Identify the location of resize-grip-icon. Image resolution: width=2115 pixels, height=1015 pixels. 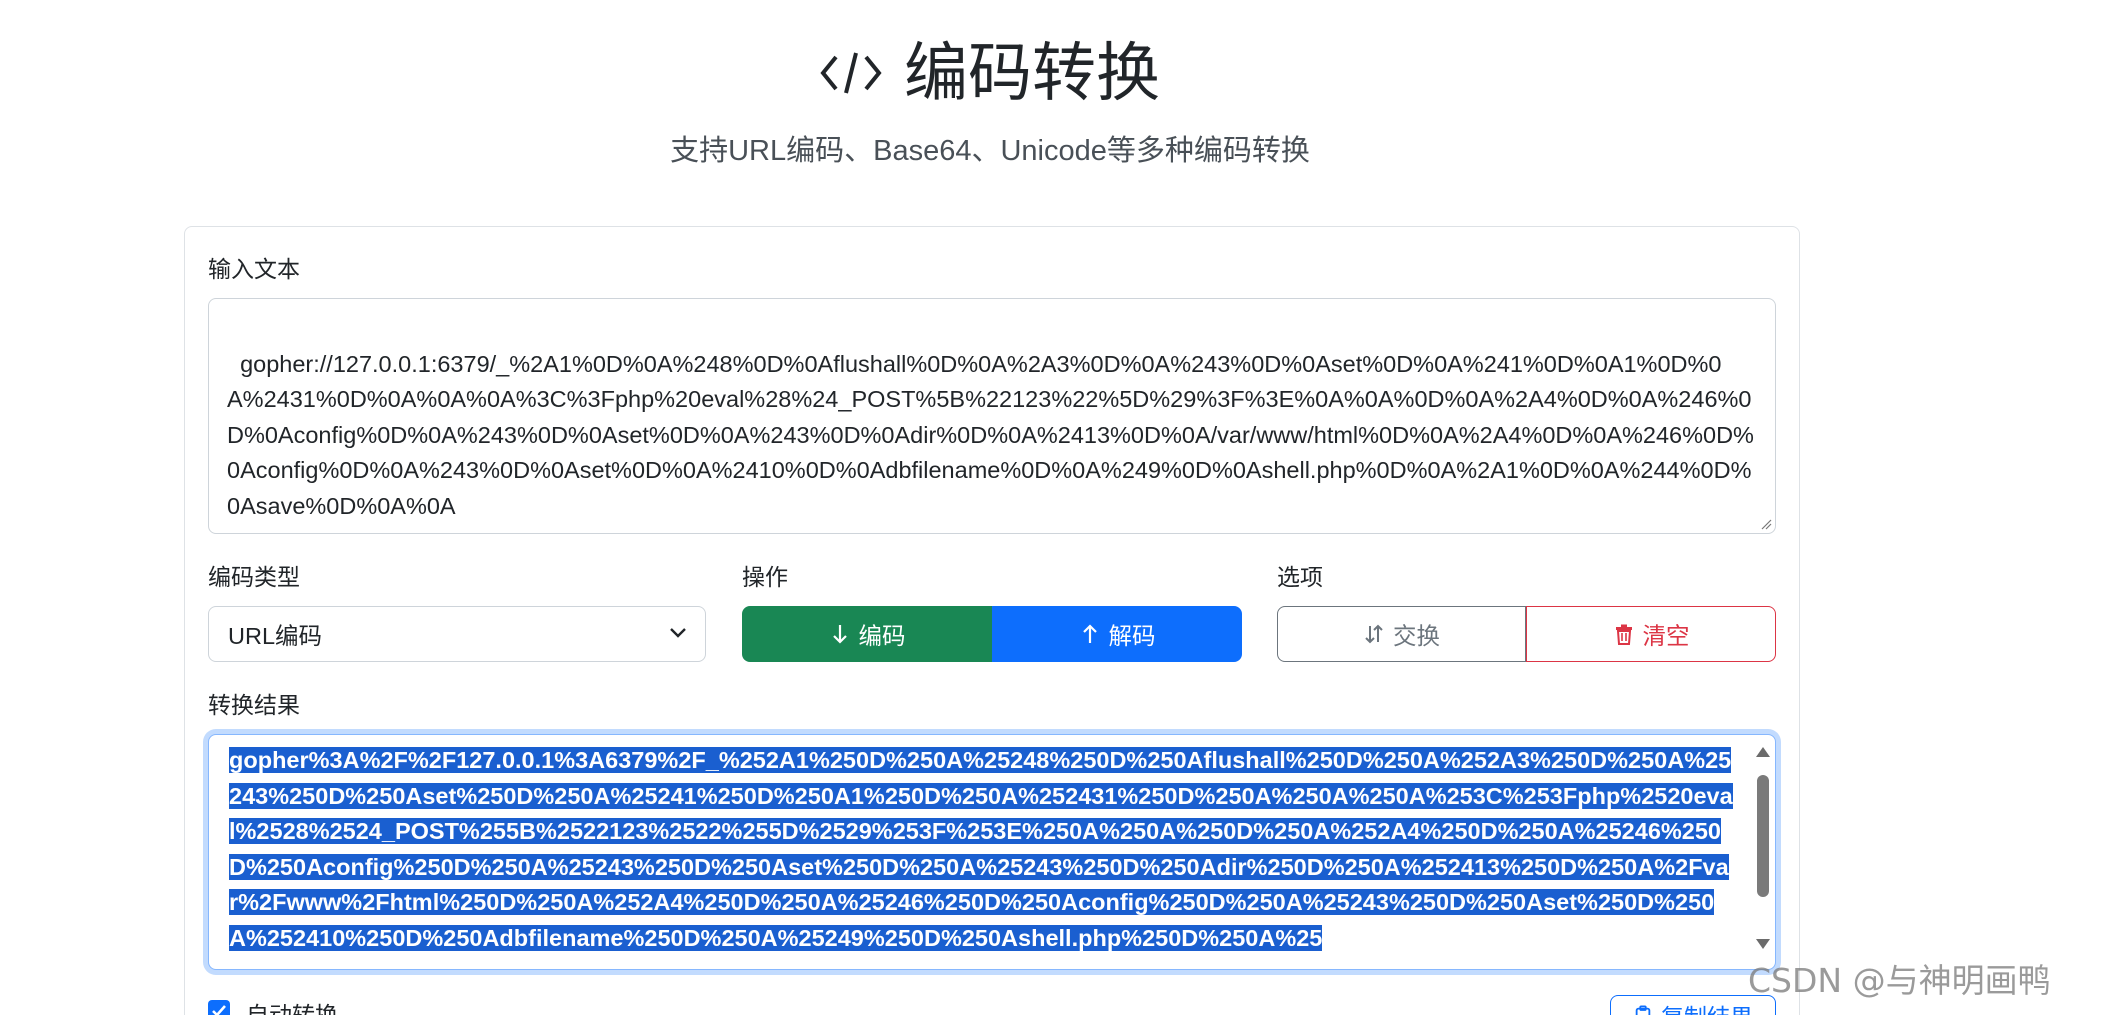
(1766, 524).